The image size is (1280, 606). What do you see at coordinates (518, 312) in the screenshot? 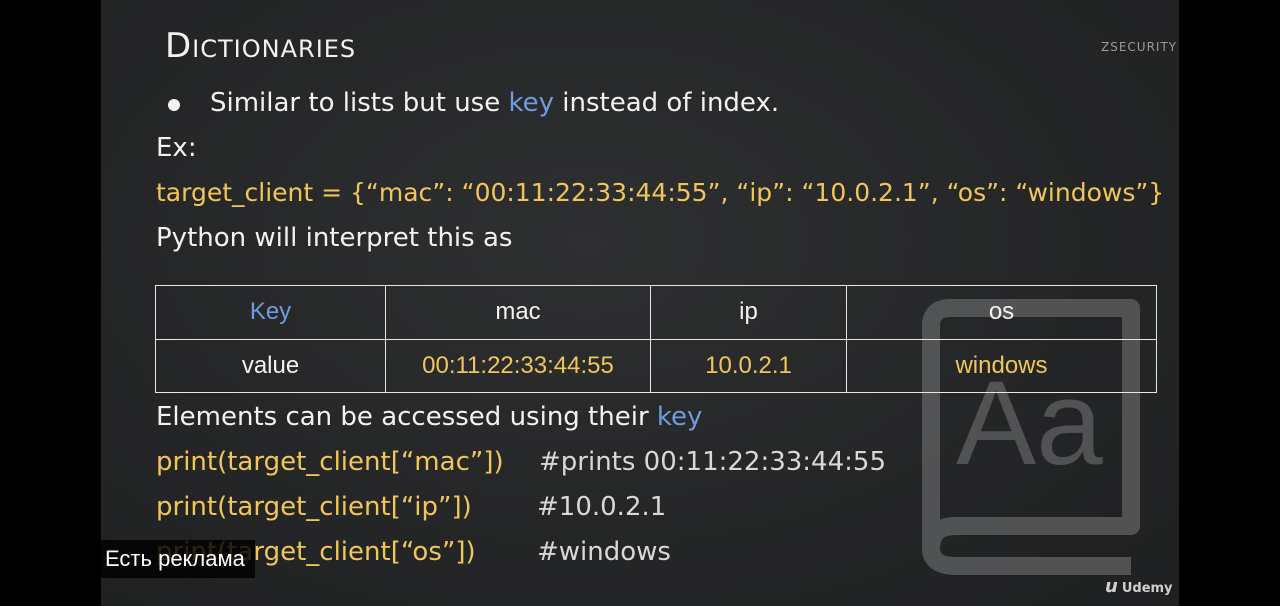
I see `table-cell-mac-header: mac` at bounding box center [518, 312].